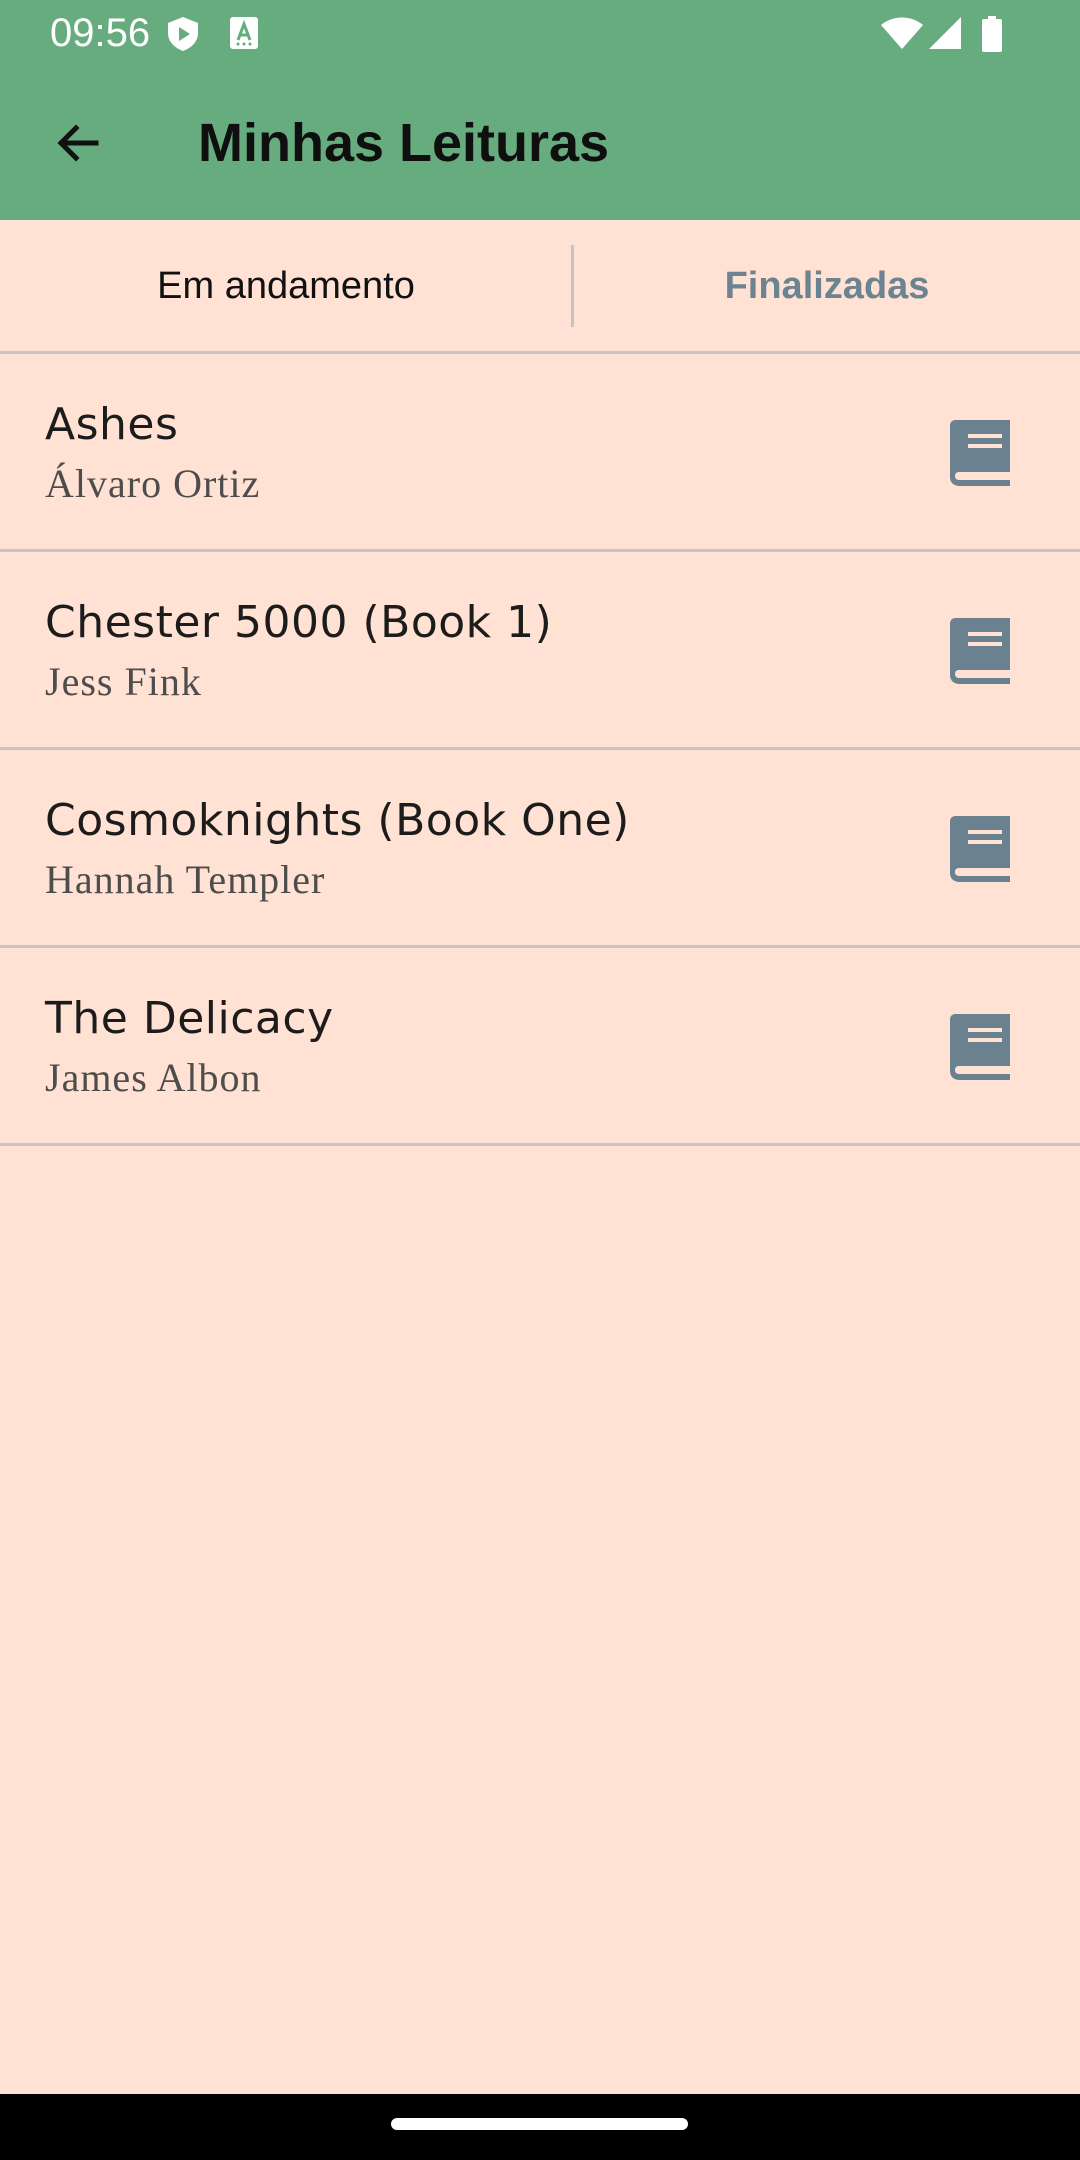 Image resolution: width=1080 pixels, height=2160 pixels. I want to click on book-title: Chester 5000 (Book 1), so click(299, 622).